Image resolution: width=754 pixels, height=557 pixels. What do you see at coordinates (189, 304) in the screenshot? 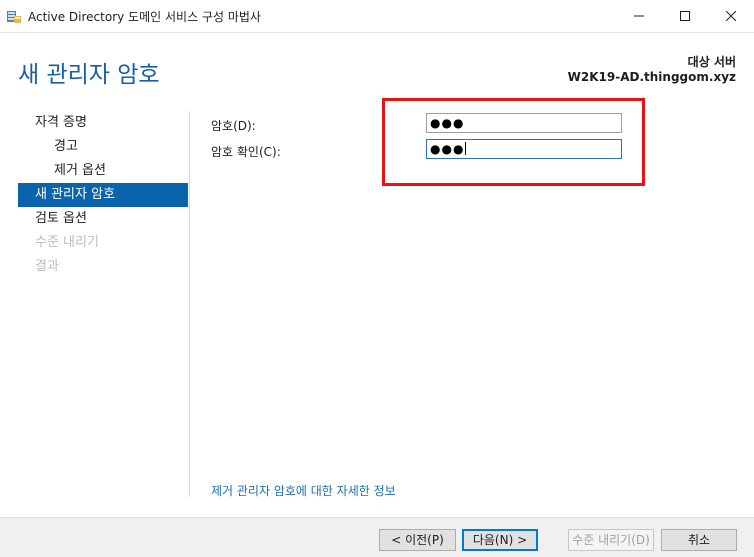
I see `nav-divider` at bounding box center [189, 304].